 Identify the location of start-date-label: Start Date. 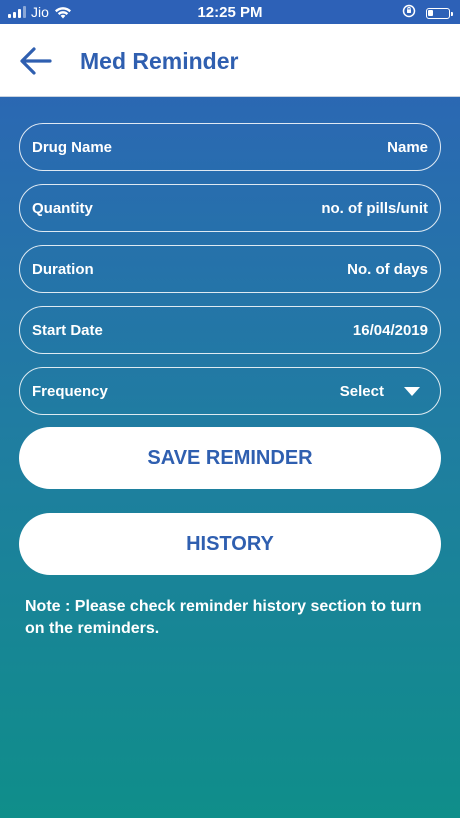
(67, 330).